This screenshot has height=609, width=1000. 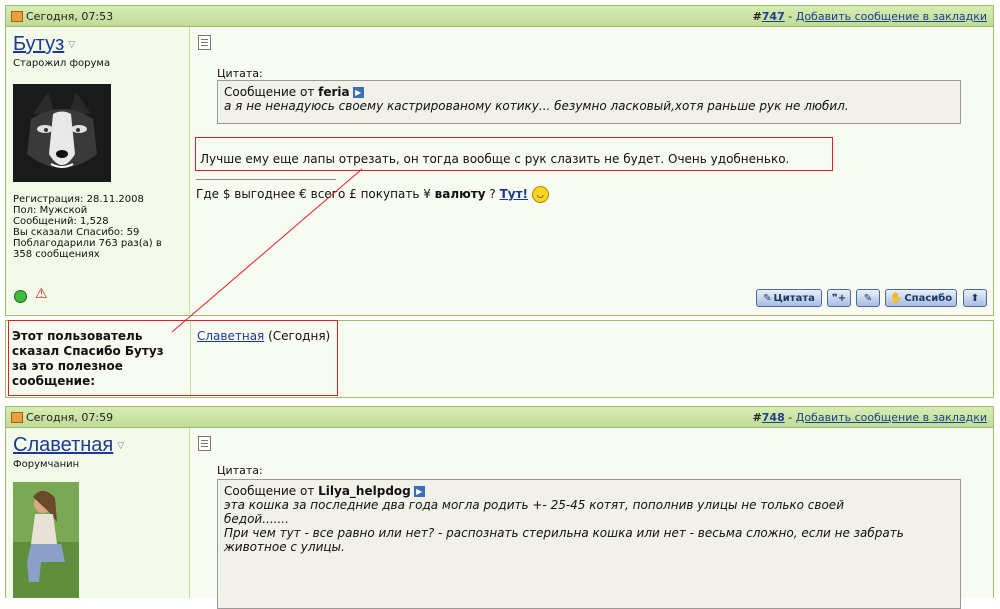 What do you see at coordinates (267, 250) in the screenshot?
I see `annotation-line` at bounding box center [267, 250].